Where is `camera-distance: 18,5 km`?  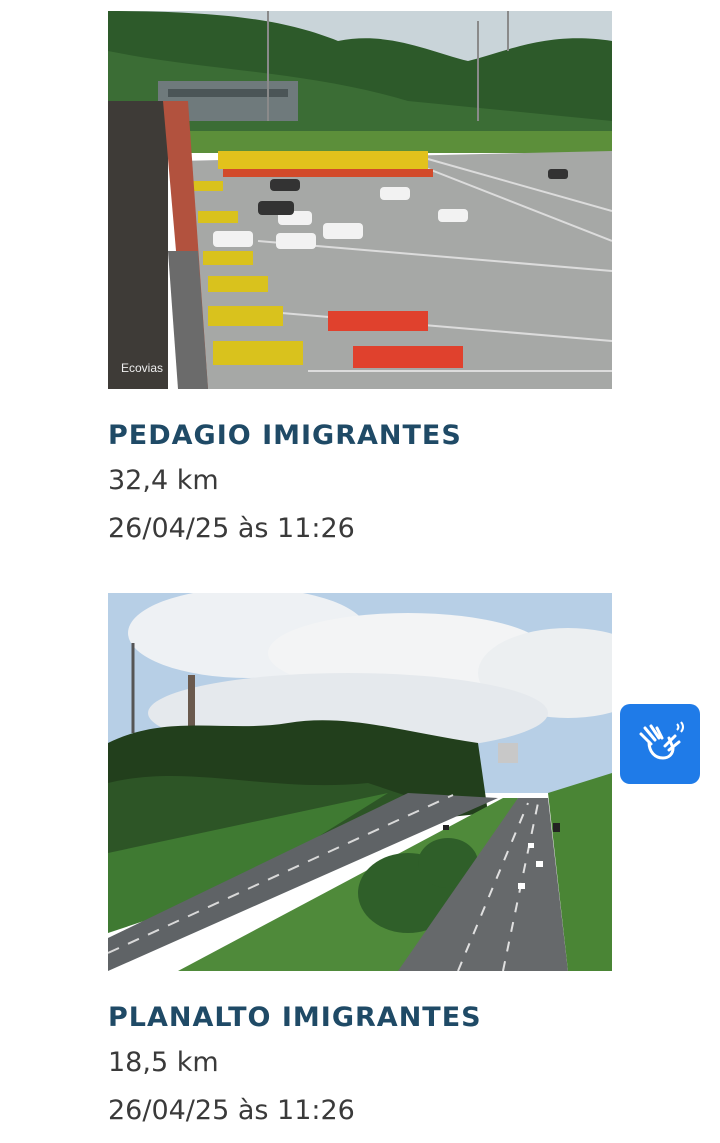 camera-distance: 18,5 km is located at coordinates (163, 1062).